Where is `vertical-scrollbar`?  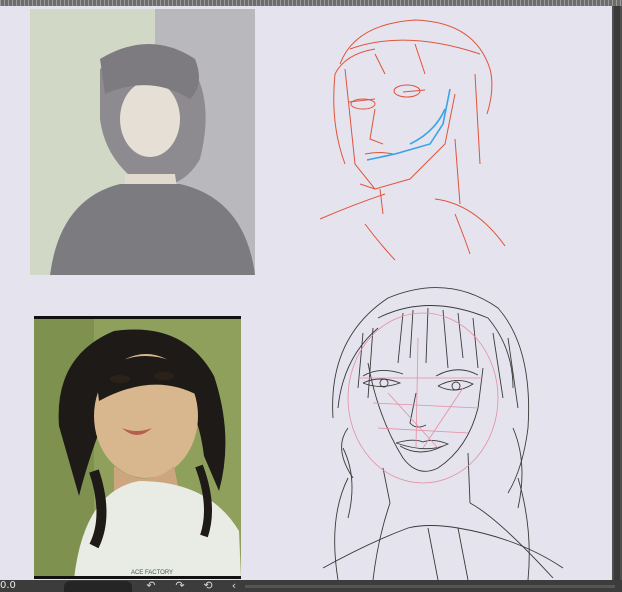 vertical-scrollbar is located at coordinates (617, 293).